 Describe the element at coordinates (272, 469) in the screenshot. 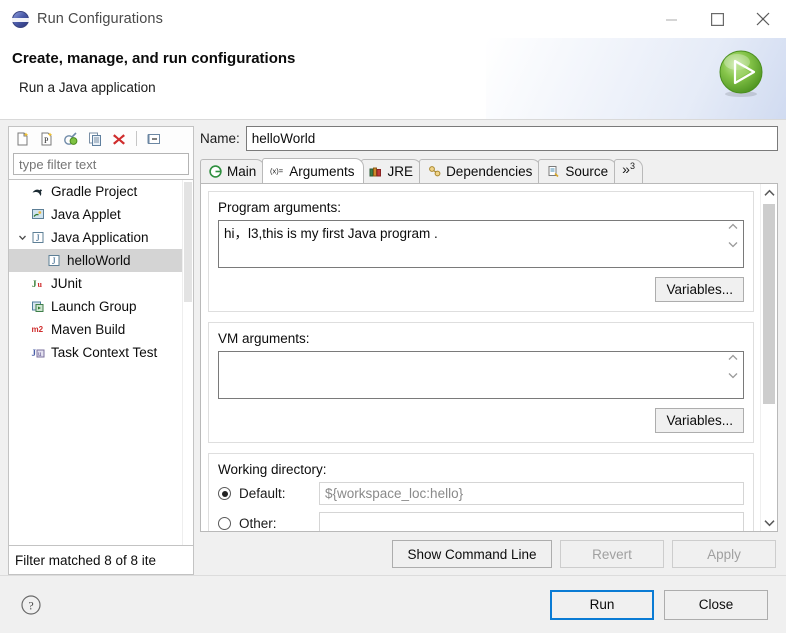

I see `working-directory-label: Working directory:` at that location.